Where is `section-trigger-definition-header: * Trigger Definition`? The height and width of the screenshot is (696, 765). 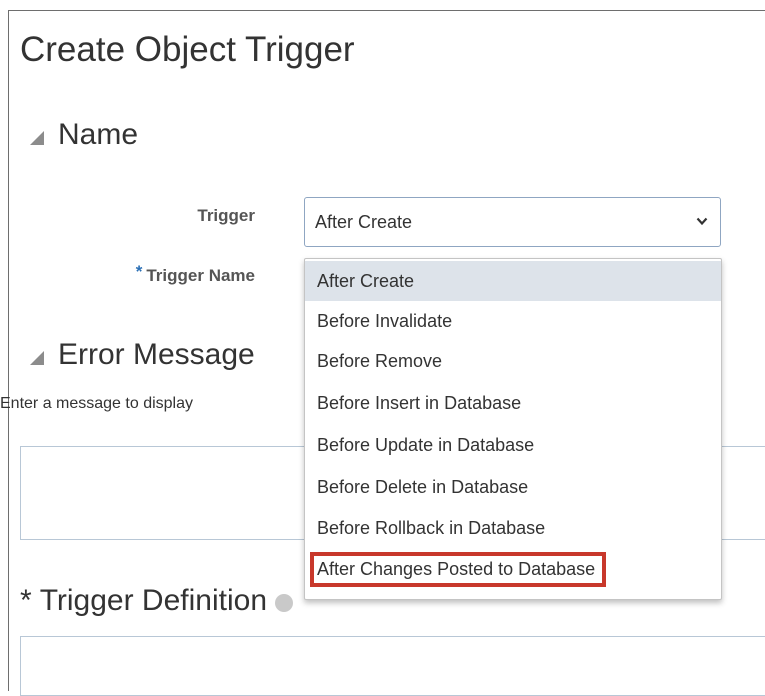 section-trigger-definition-header: * Trigger Definition is located at coordinates (157, 601).